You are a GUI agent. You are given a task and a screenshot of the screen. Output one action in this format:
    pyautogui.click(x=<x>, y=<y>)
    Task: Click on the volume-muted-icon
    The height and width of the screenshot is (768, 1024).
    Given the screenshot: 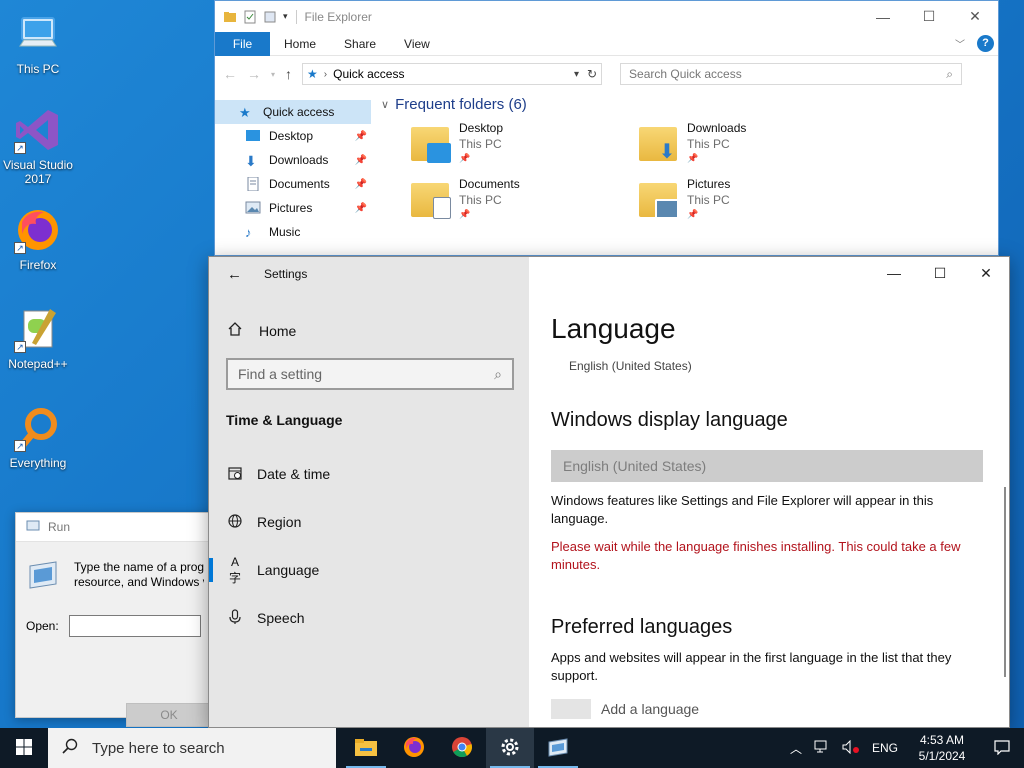 What is the action you would take?
    pyautogui.click(x=851, y=748)
    